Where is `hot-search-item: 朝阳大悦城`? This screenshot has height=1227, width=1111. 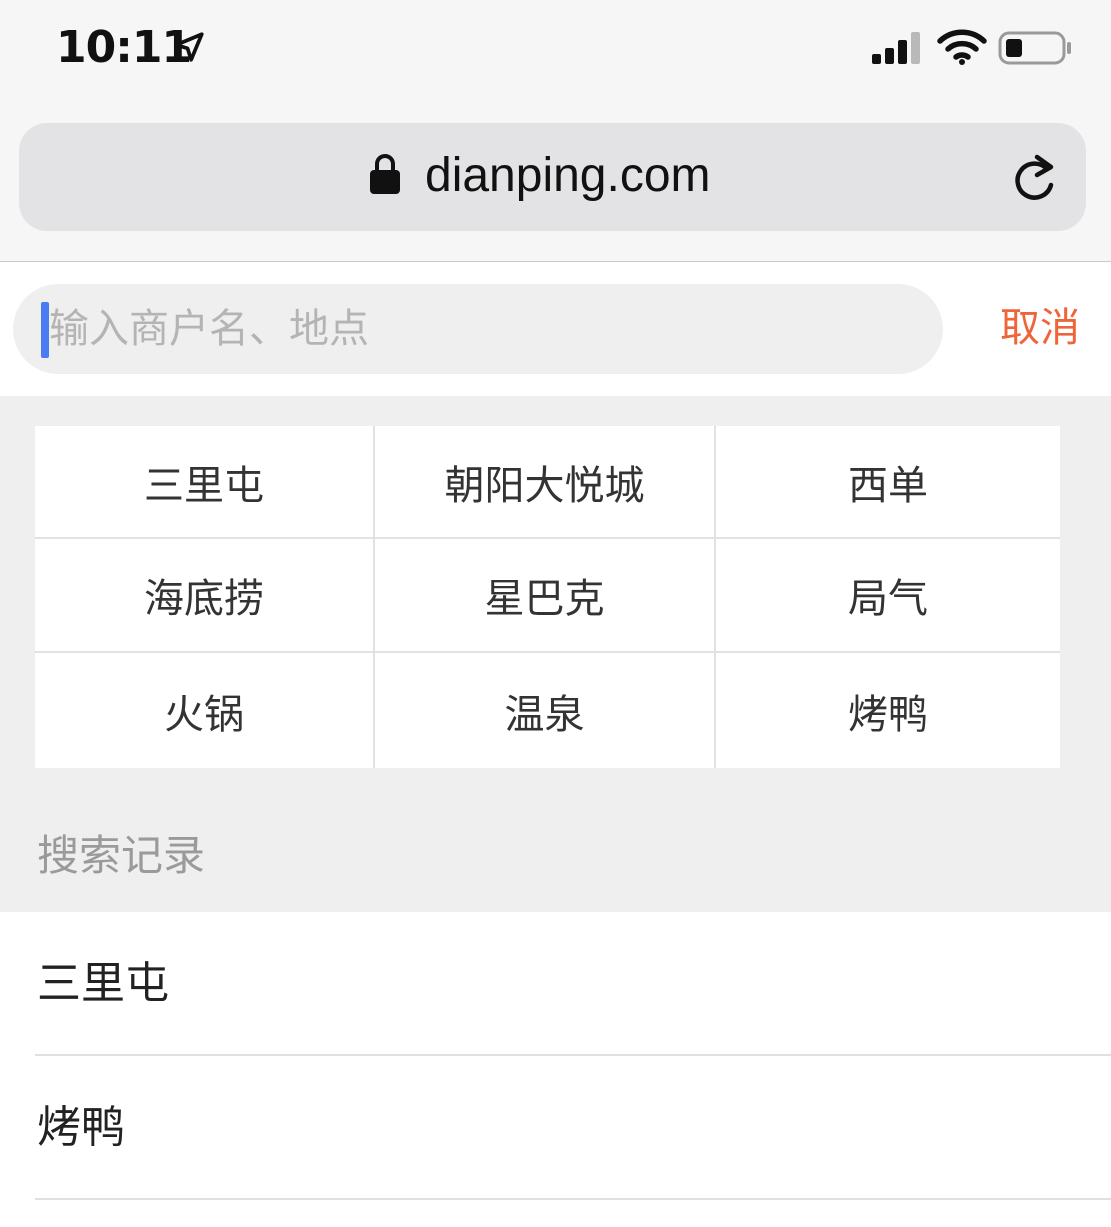
hot-search-item: 朝阳大悦城 is located at coordinates (545, 482).